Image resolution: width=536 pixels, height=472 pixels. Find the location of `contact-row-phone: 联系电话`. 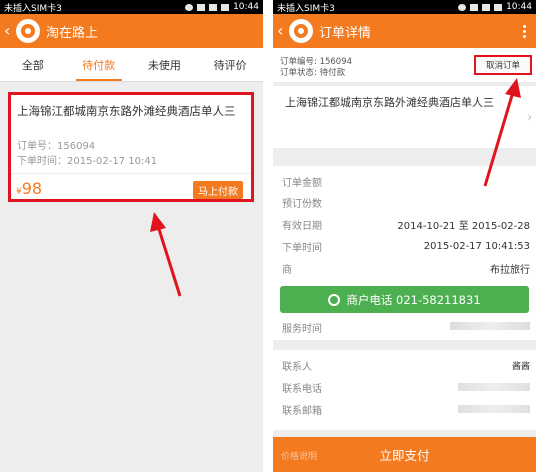

contact-row-phone: 联系电话 is located at coordinates (406, 387).